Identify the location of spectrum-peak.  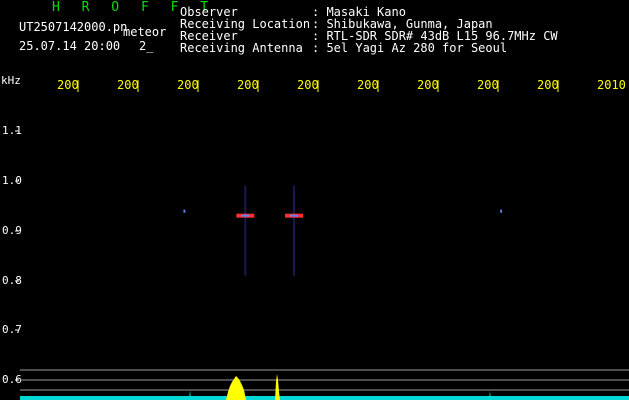
(277, 387).